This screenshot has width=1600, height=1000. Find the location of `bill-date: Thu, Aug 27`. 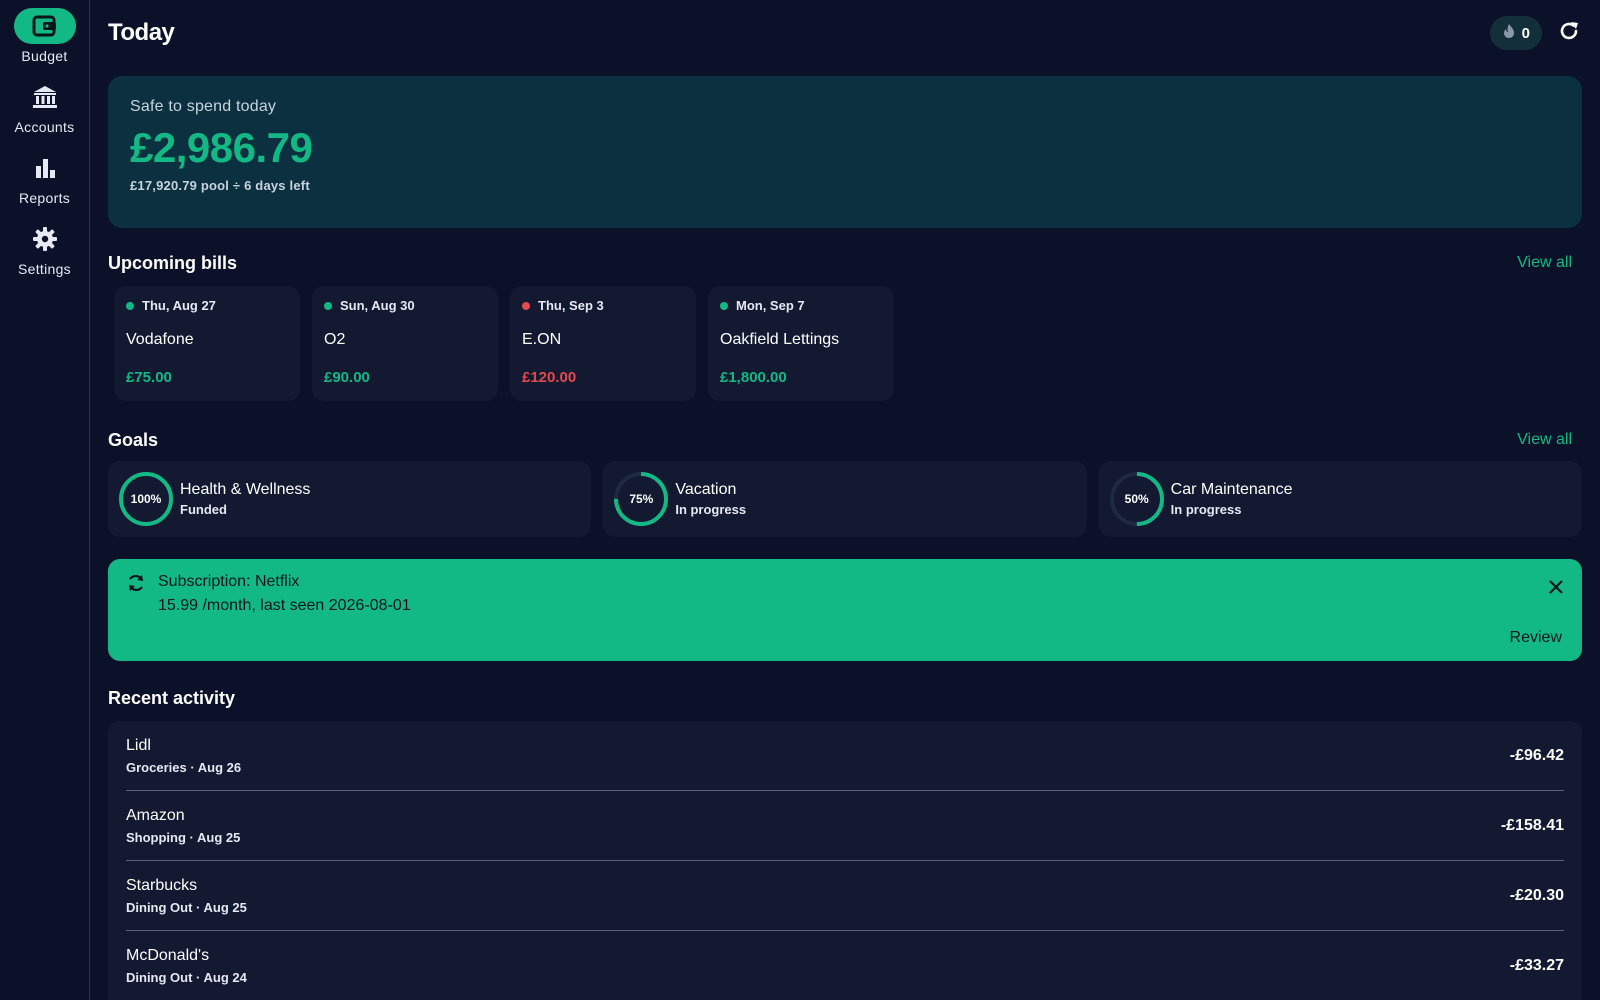

bill-date: Thu, Aug 27 is located at coordinates (179, 305).